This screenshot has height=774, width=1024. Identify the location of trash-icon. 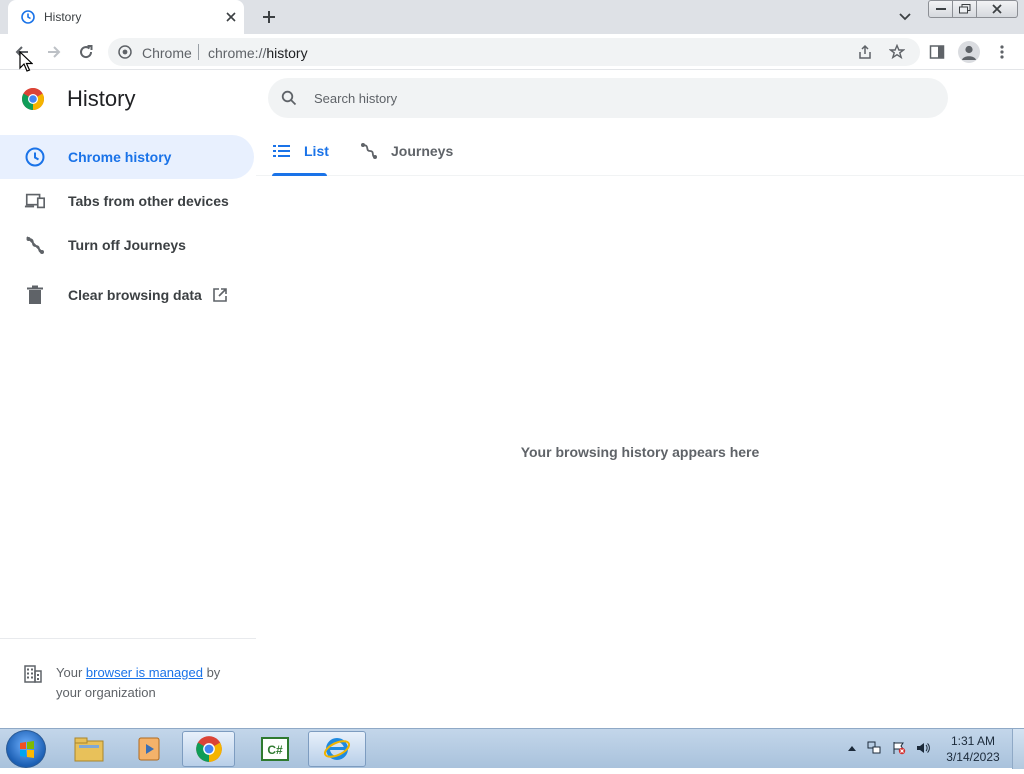
(35, 295).